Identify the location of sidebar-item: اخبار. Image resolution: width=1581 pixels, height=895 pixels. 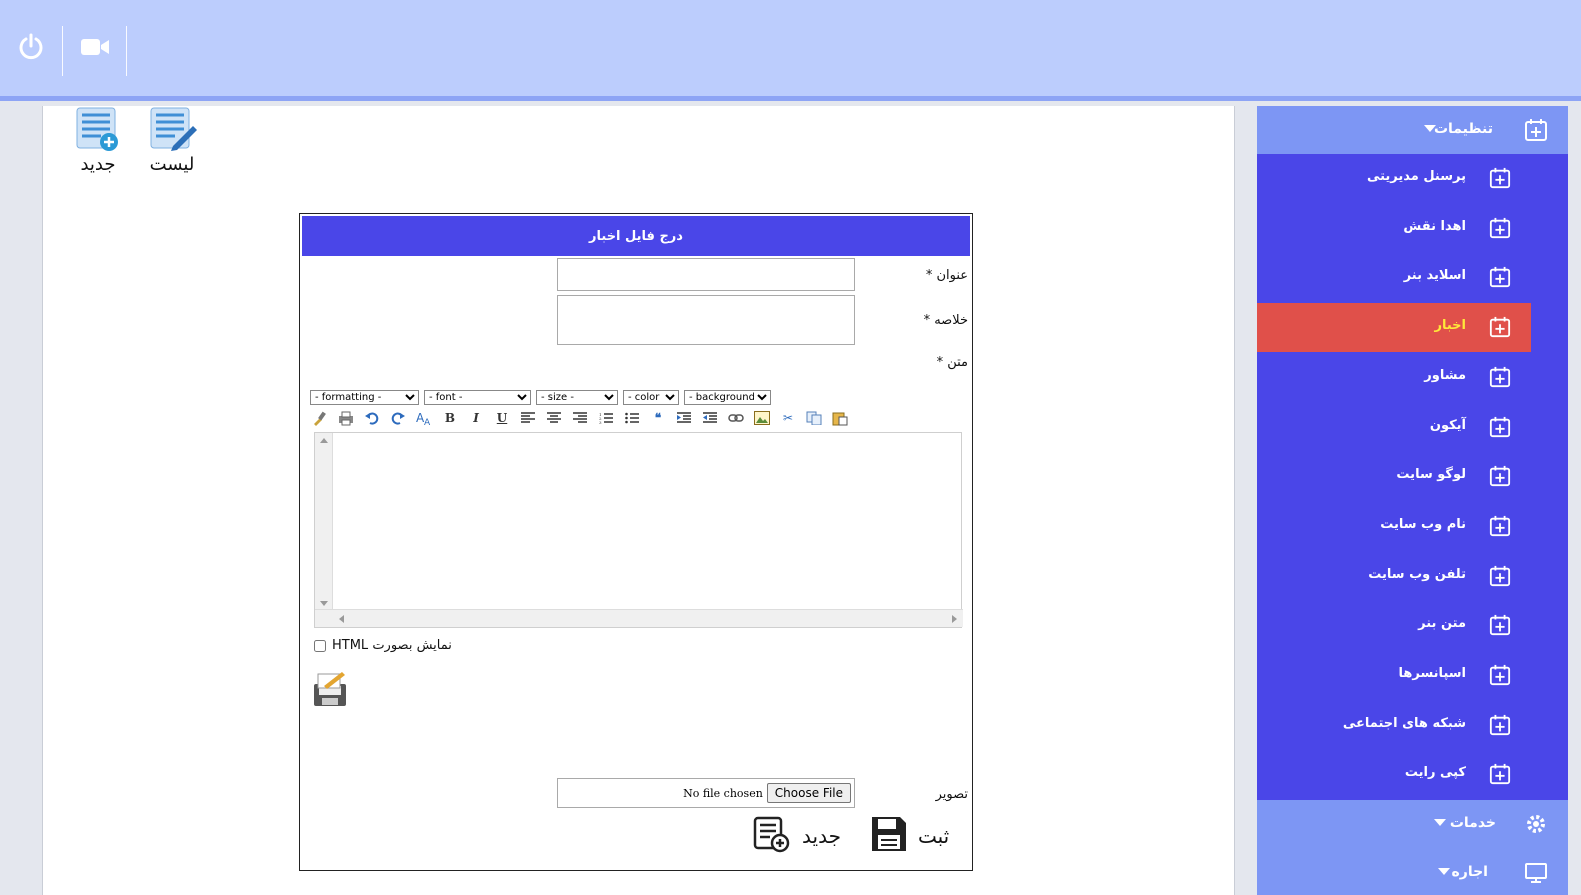
(1394, 328).